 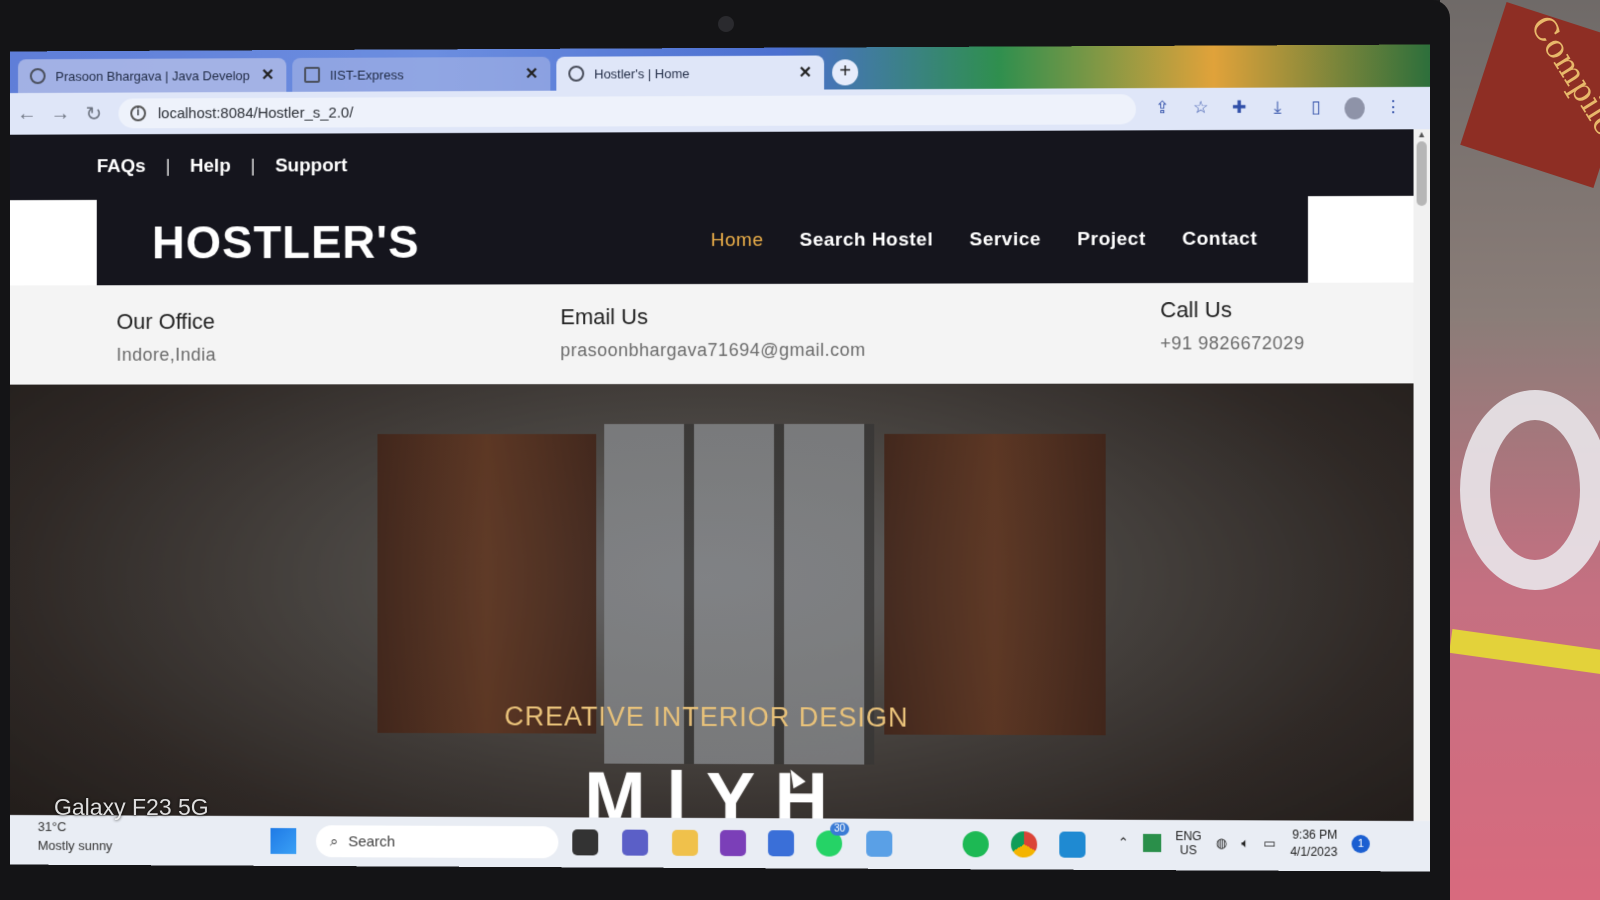 What do you see at coordinates (166, 321) in the screenshot?
I see `office-label: Our Office` at bounding box center [166, 321].